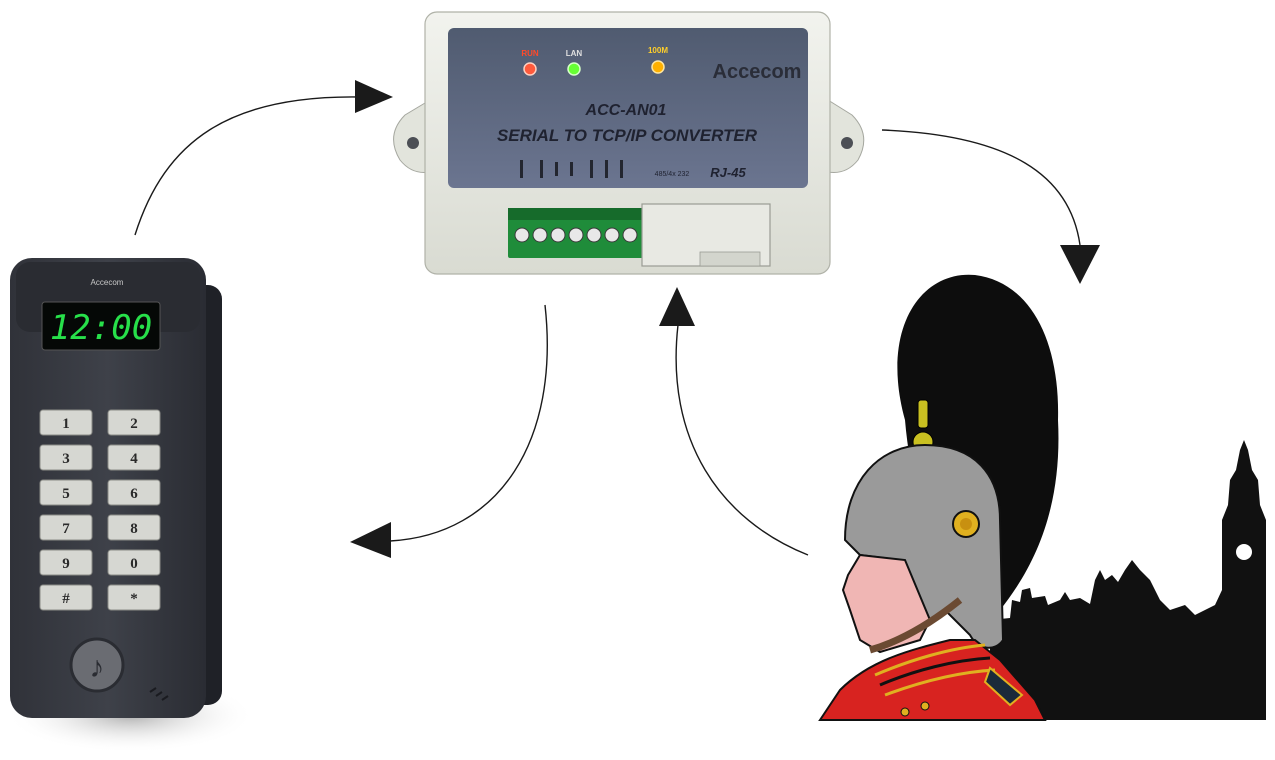  I want to click on keypad-key-label: 8, so click(134, 529).